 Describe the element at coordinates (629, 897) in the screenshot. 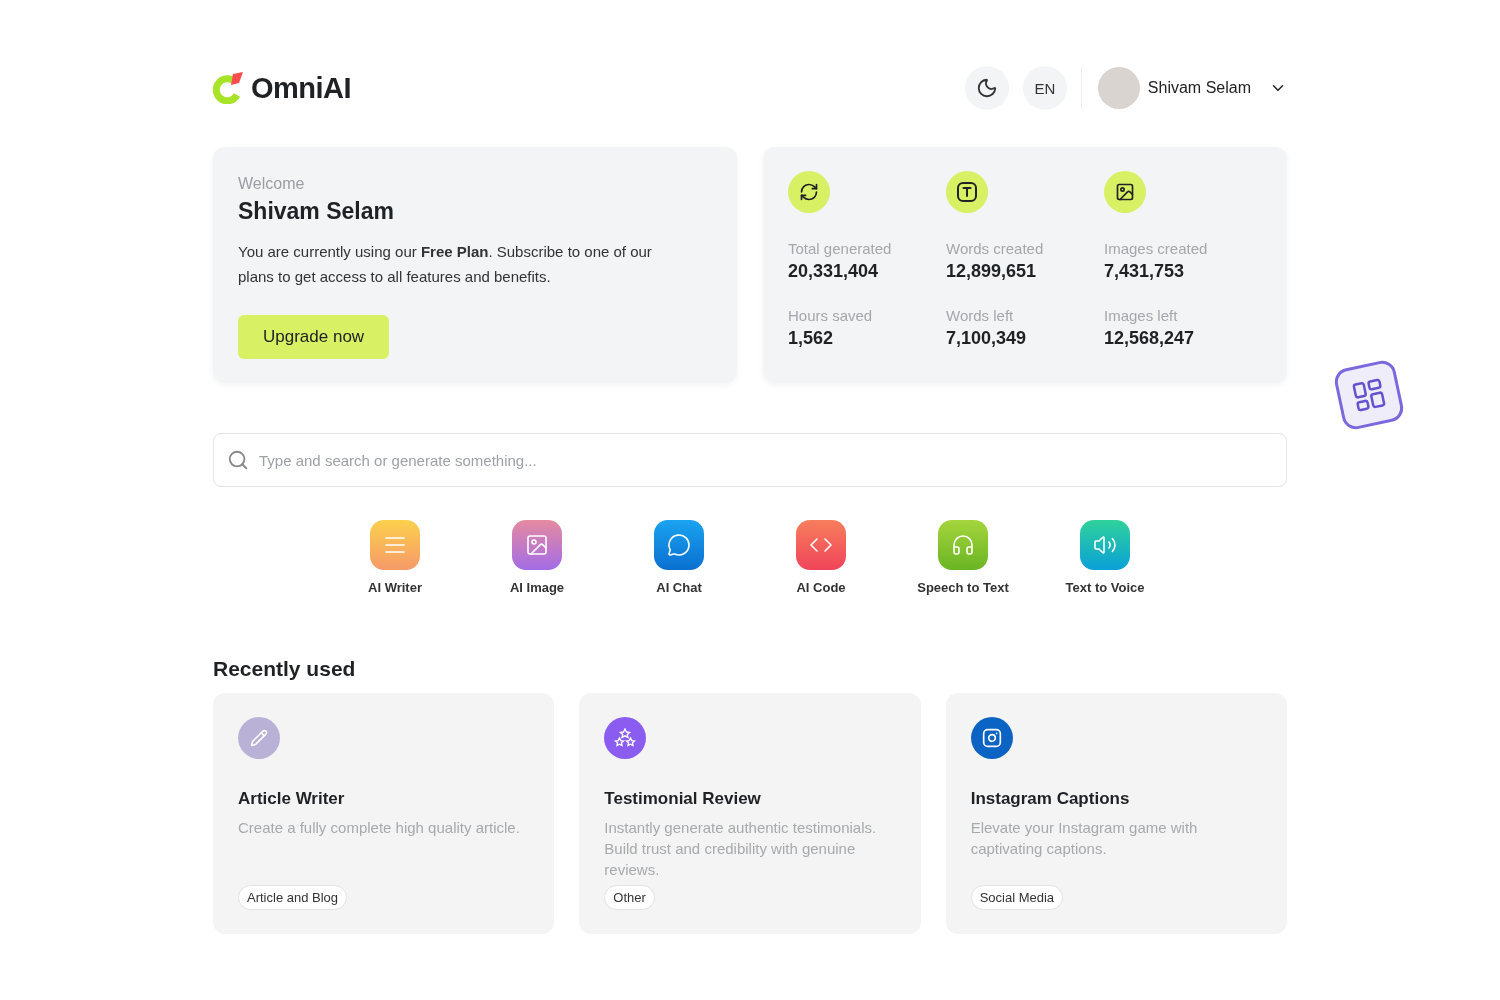

I see `category-tag: Other` at that location.